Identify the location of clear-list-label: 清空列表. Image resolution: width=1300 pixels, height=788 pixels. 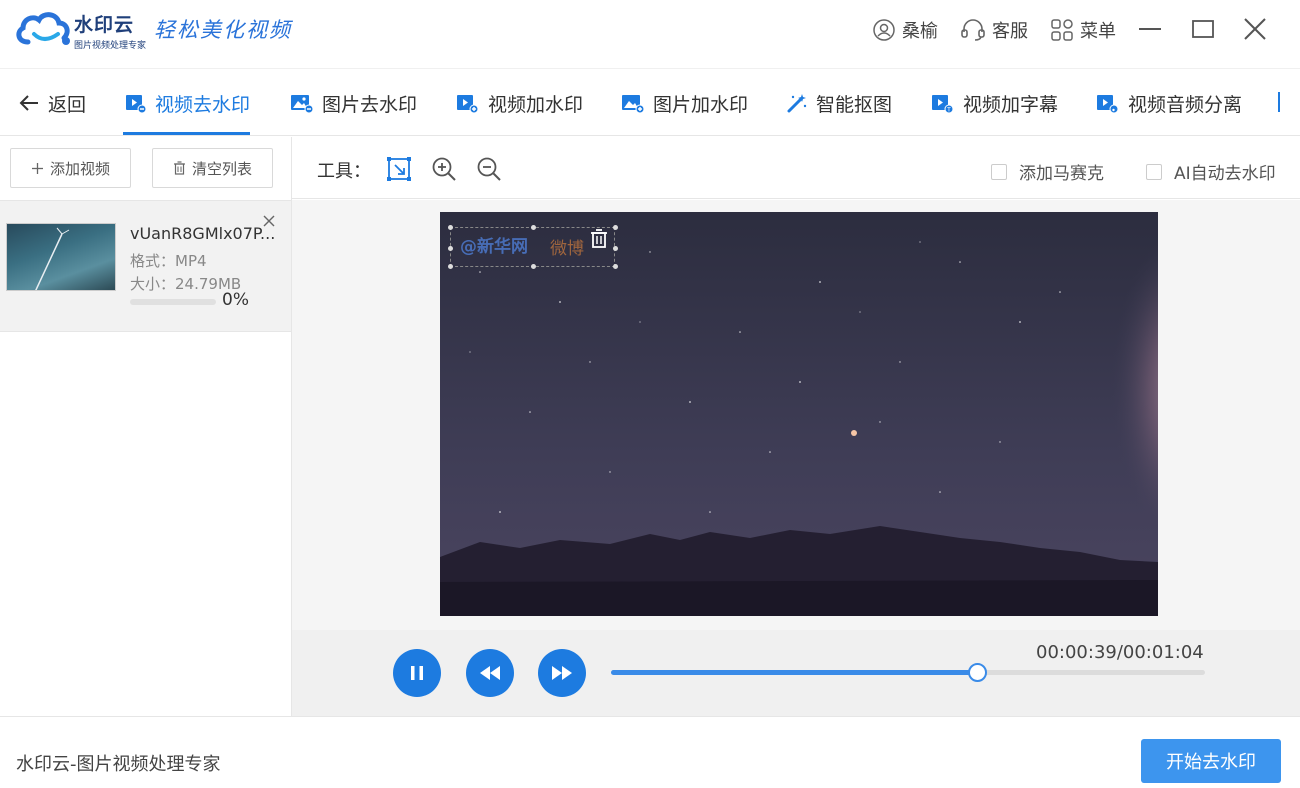
(221, 168).